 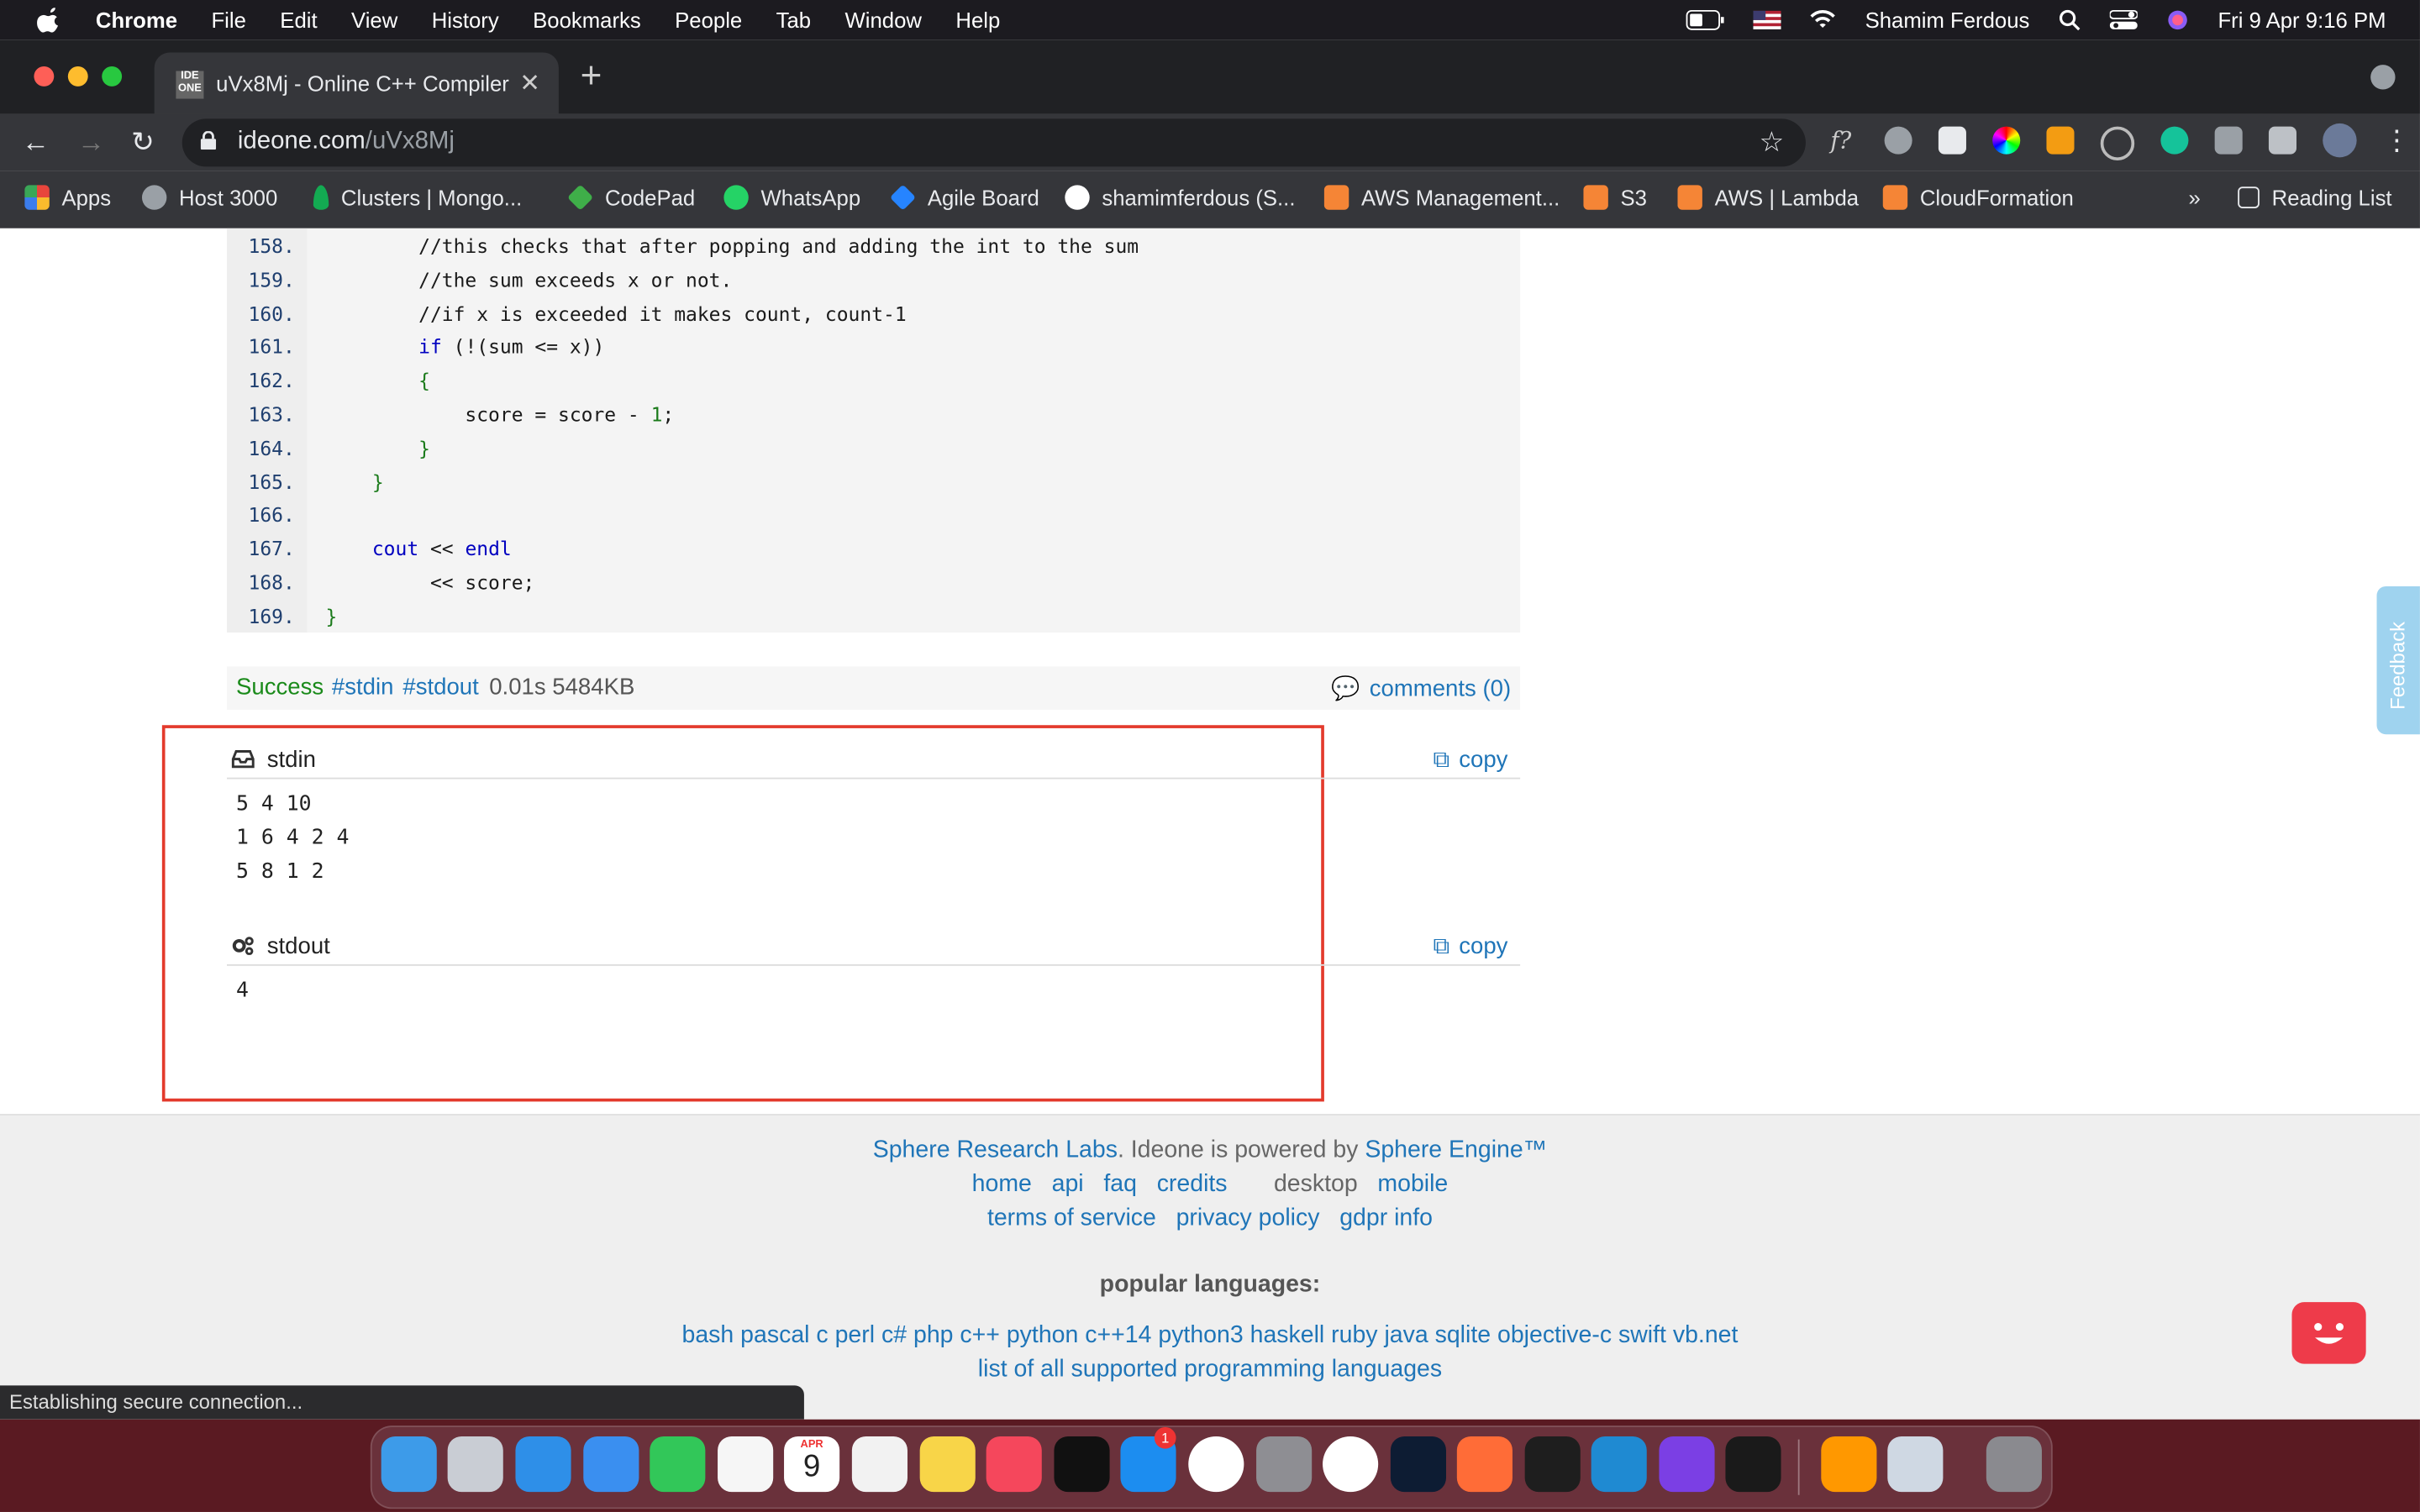 What do you see at coordinates (2123, 20) in the screenshot?
I see `control-center-icon` at bounding box center [2123, 20].